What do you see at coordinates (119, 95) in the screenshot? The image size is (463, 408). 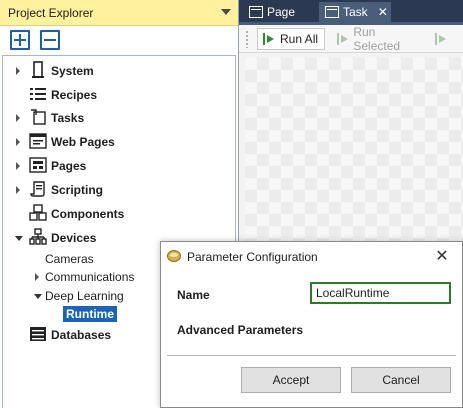 I see `tree-item-recipes: Recipes` at bounding box center [119, 95].